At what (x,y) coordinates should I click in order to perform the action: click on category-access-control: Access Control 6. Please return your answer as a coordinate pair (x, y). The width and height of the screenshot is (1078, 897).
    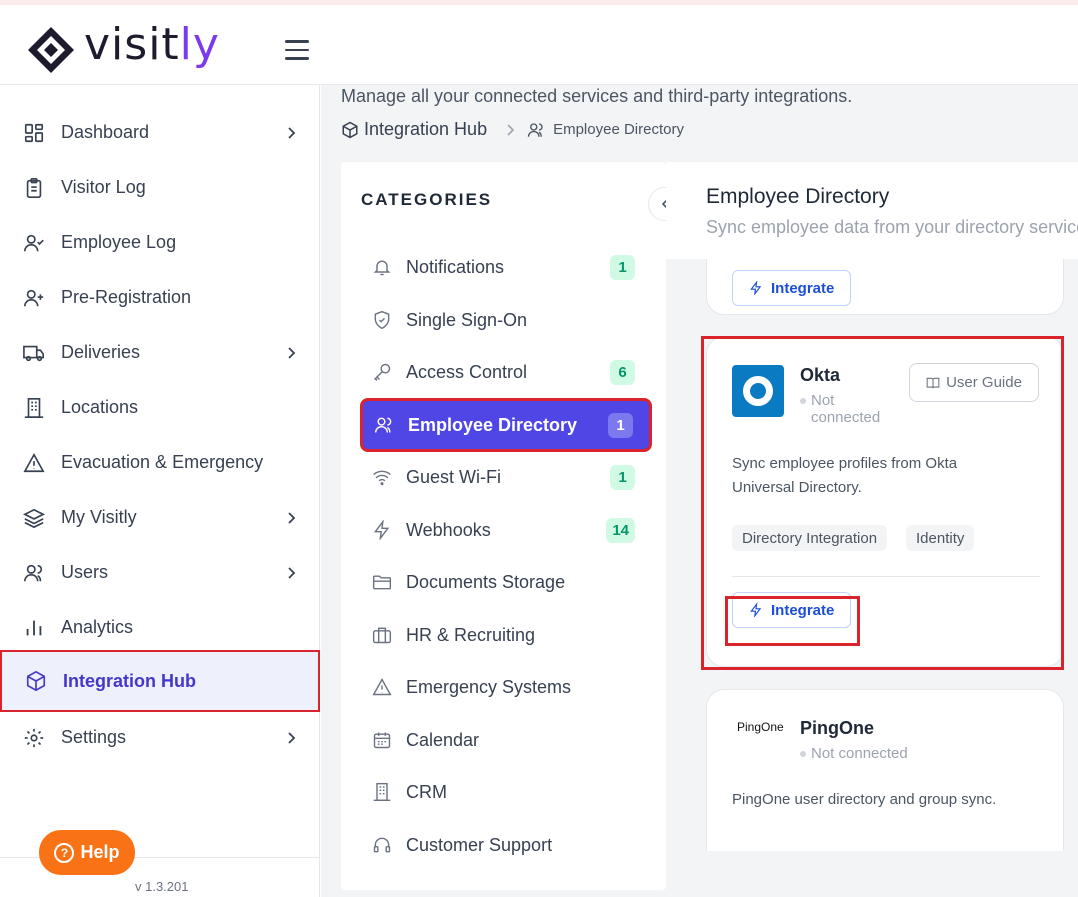
    Looking at the image, I should click on (506, 372).